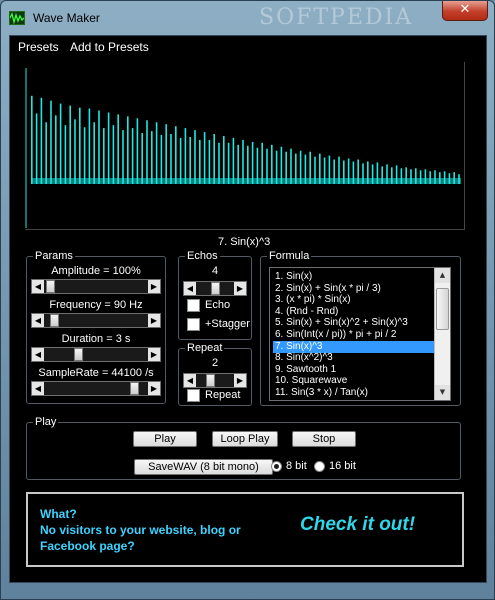 The height and width of the screenshot is (600, 495). What do you see at coordinates (244, 242) in the screenshot?
I see `current-formula: 7. Sin(x)^3` at bounding box center [244, 242].